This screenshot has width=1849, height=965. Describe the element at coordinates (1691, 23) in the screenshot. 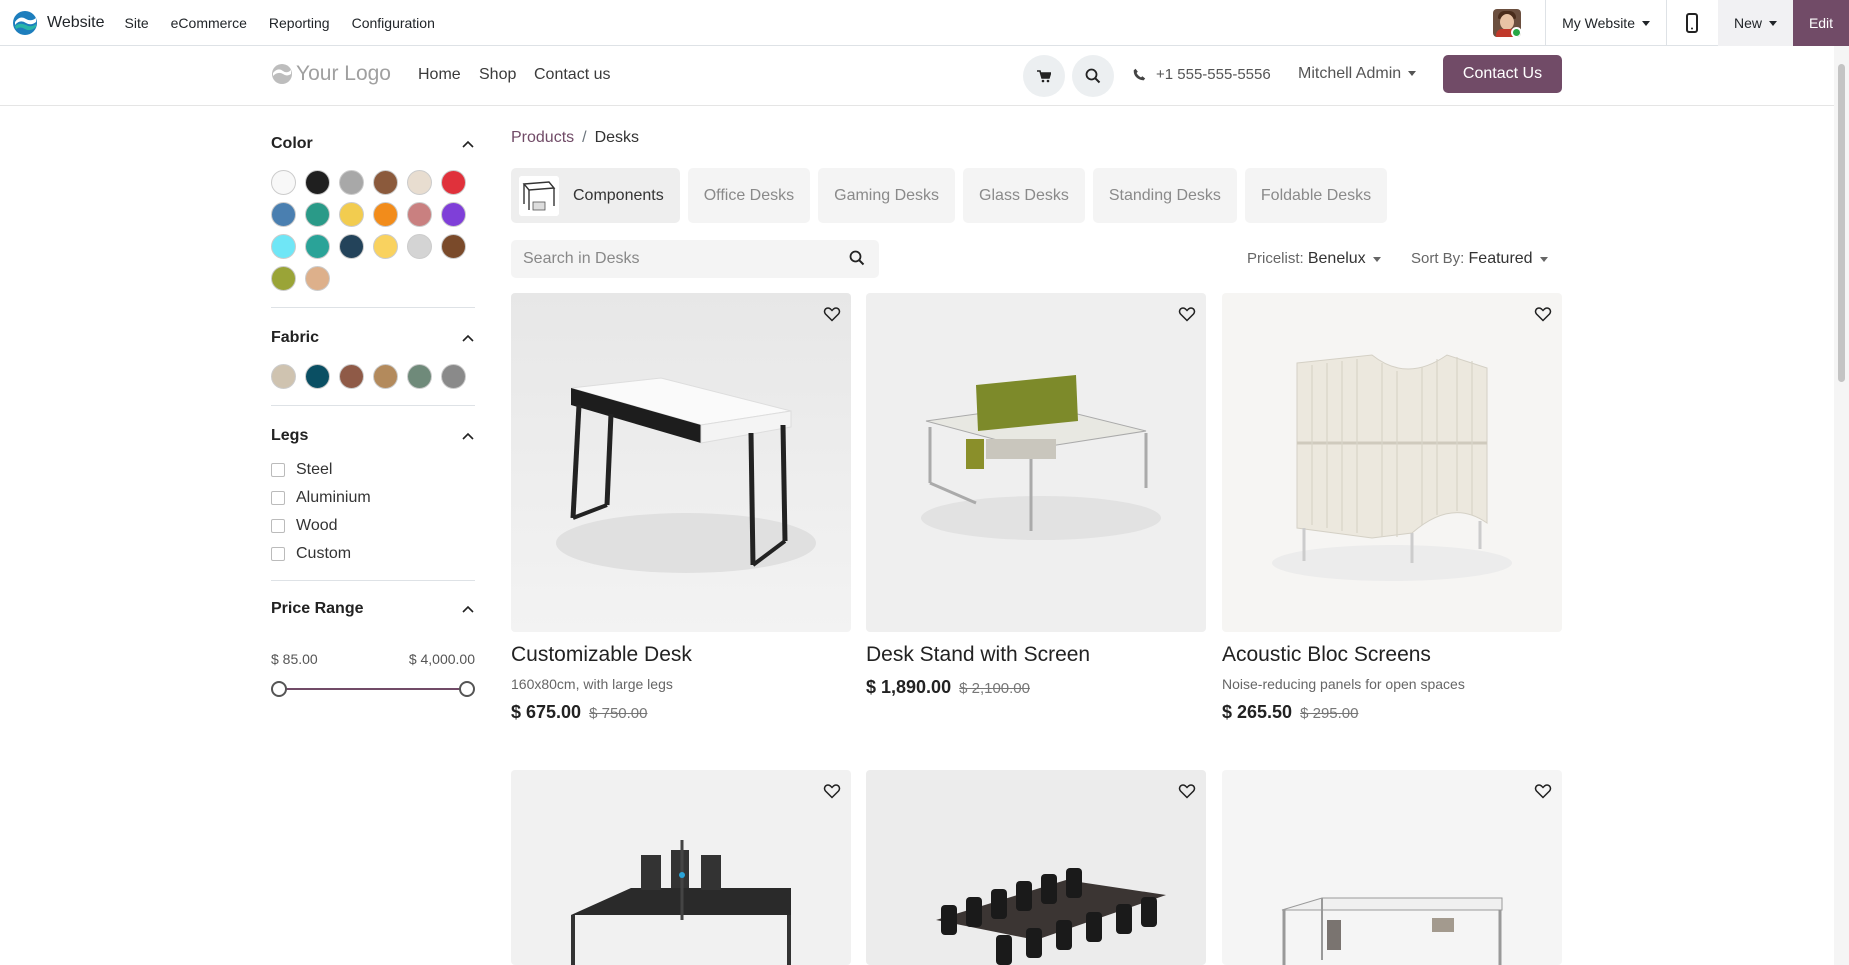

I see `mobile-preview-button` at that location.